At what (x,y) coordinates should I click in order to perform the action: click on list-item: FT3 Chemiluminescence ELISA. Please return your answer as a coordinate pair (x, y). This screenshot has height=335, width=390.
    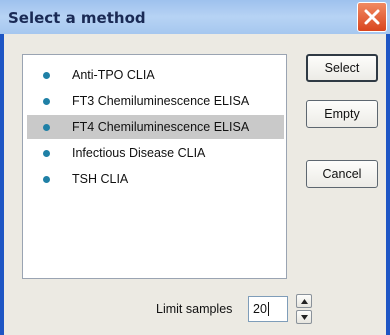
    Looking at the image, I should click on (155, 101).